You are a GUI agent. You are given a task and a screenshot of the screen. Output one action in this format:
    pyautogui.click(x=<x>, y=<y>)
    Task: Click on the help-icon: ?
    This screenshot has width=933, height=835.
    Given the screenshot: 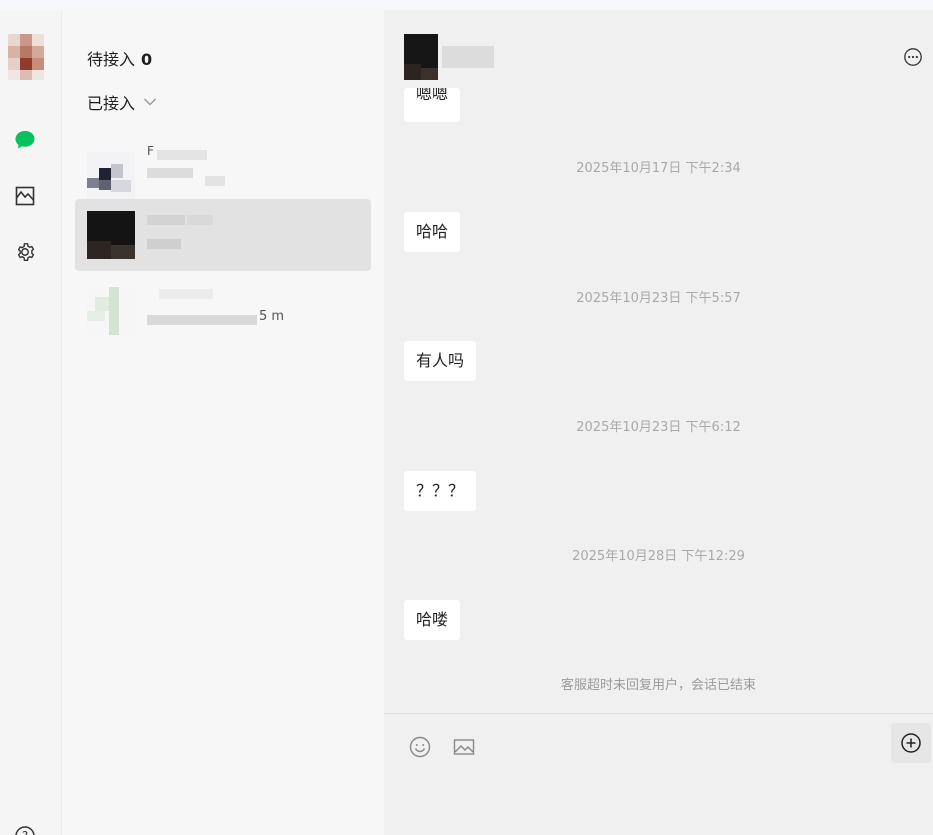 What is the action you would take?
    pyautogui.click(x=25, y=830)
    